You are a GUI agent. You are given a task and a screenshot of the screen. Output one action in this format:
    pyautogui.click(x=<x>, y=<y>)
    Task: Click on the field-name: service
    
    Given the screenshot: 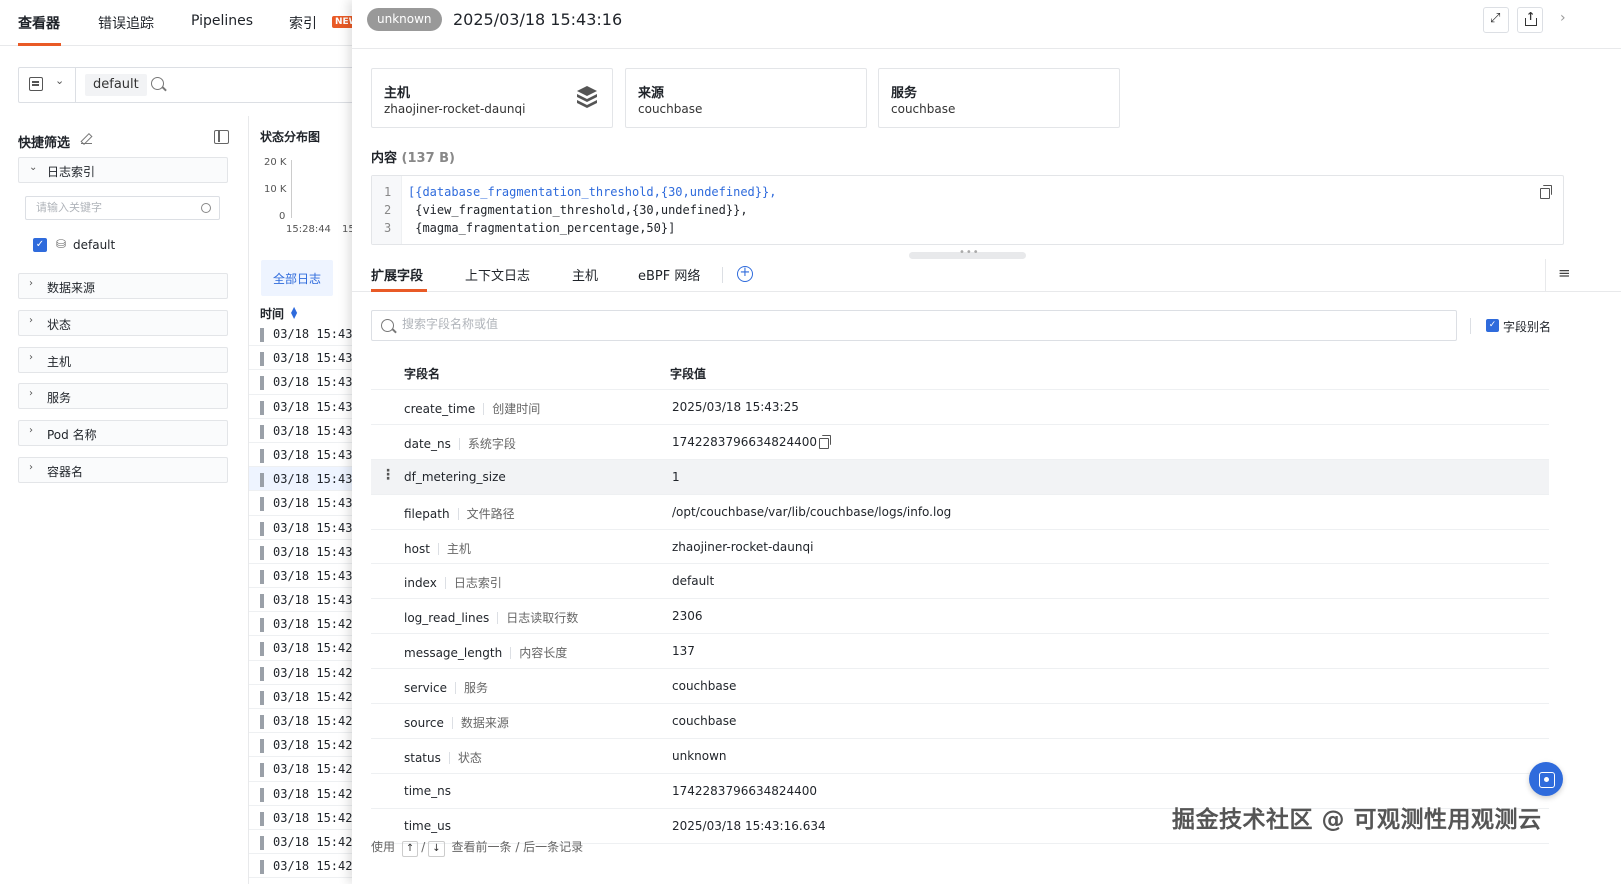 What is the action you would take?
    pyautogui.click(x=425, y=688)
    